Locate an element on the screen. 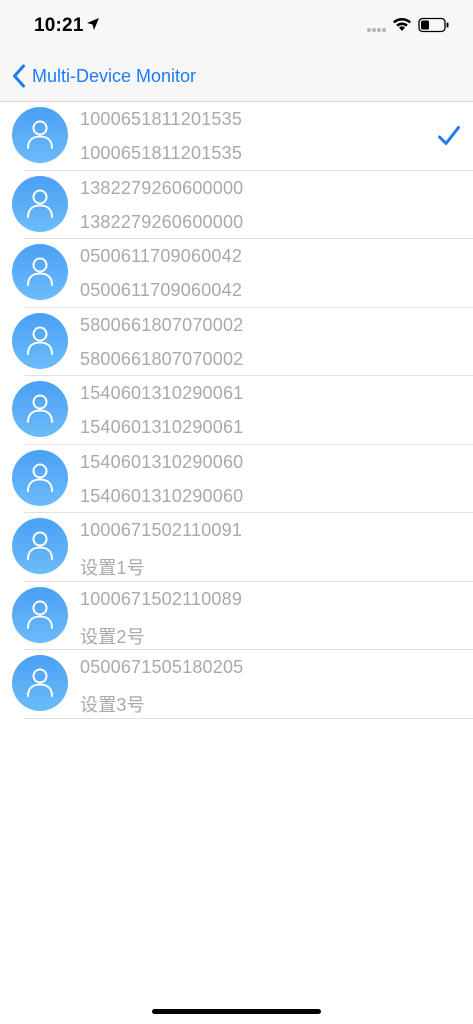 Image resolution: width=473 pixels, height=1024 pixels. location-arrow-icon is located at coordinates (93, 24).